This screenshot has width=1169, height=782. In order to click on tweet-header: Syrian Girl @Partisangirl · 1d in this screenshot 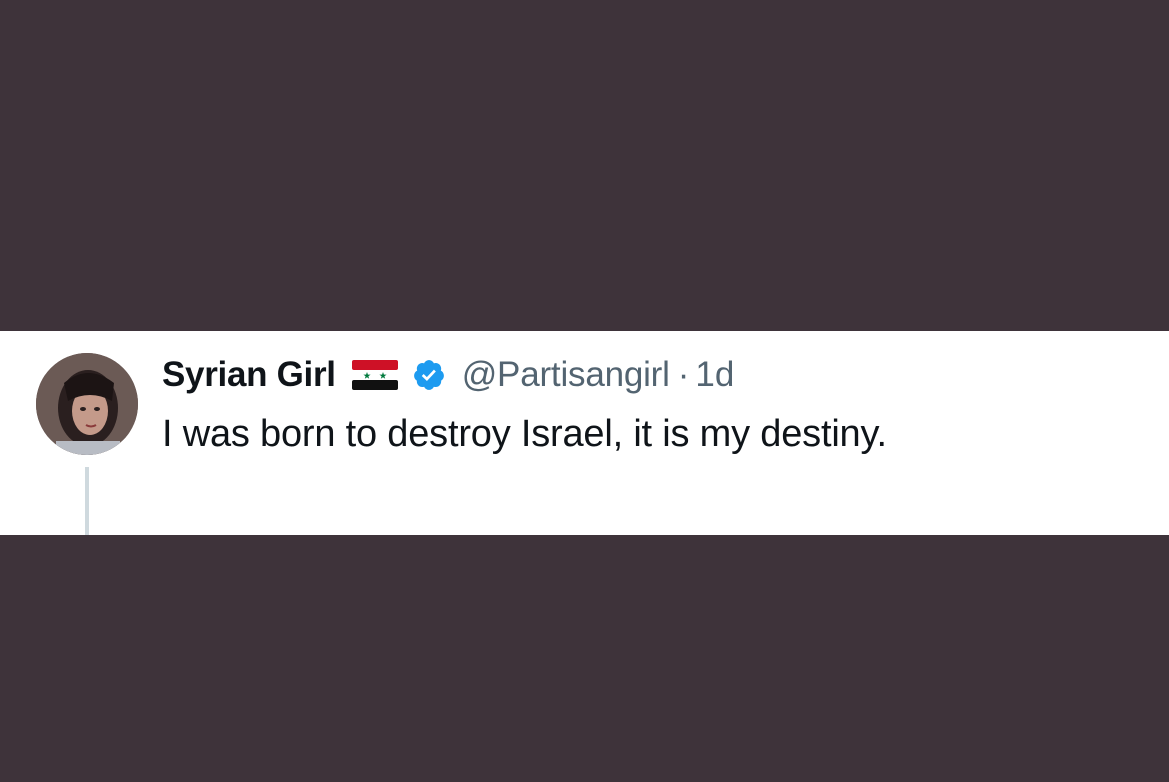, I will do `click(448, 375)`.